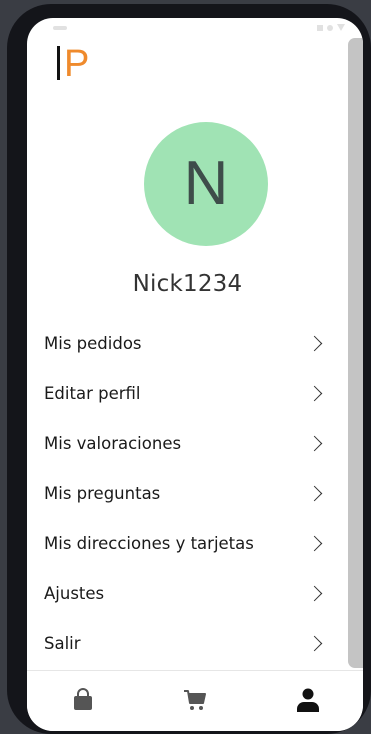 This screenshot has height=734, width=371. Describe the element at coordinates (62, 643) in the screenshot. I see `menu-item-label: Salir` at that location.